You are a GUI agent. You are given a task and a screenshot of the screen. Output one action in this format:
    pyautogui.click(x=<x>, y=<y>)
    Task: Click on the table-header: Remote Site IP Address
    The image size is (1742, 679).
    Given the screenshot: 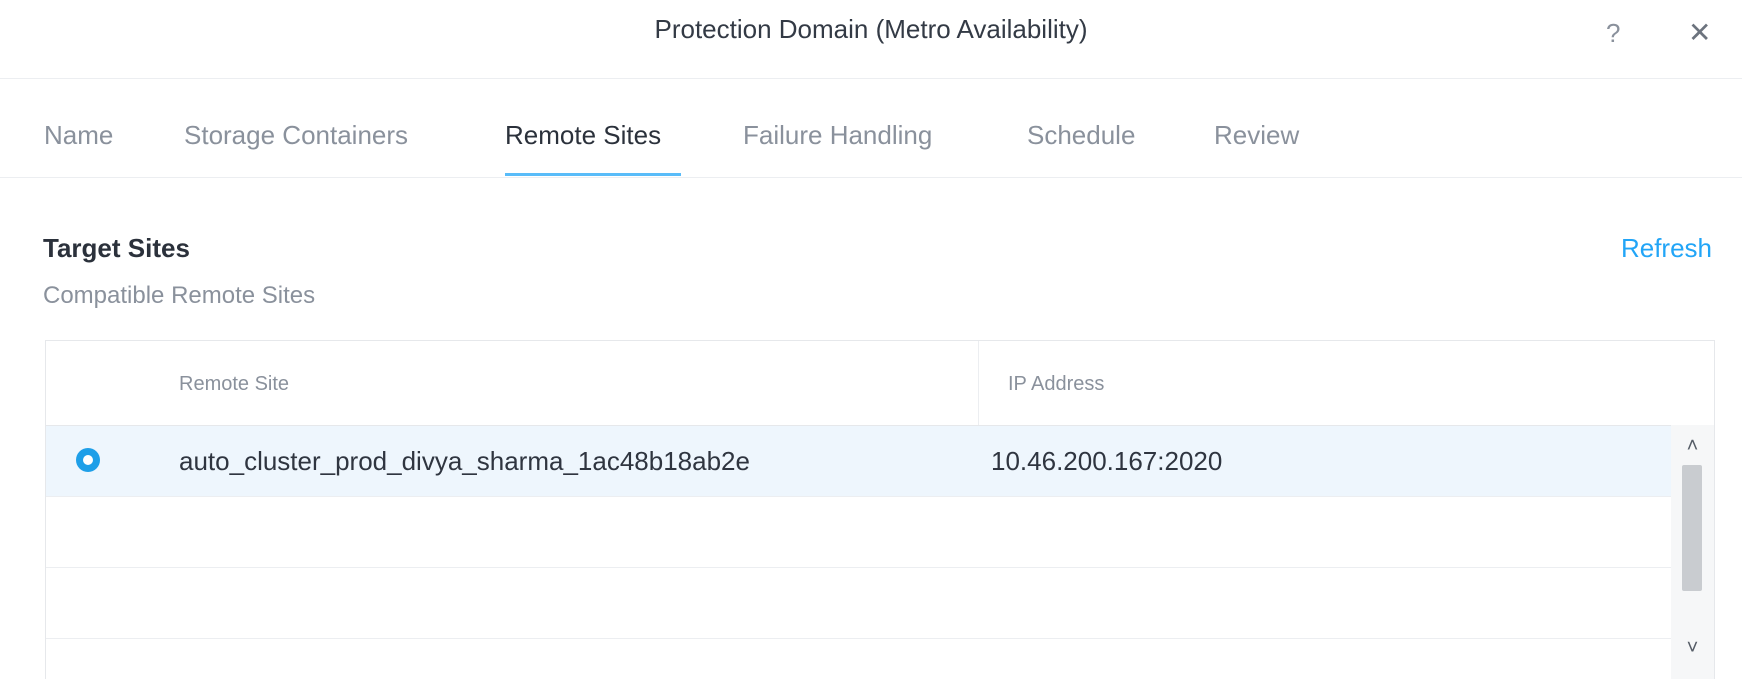 What is the action you would take?
    pyautogui.click(x=880, y=383)
    